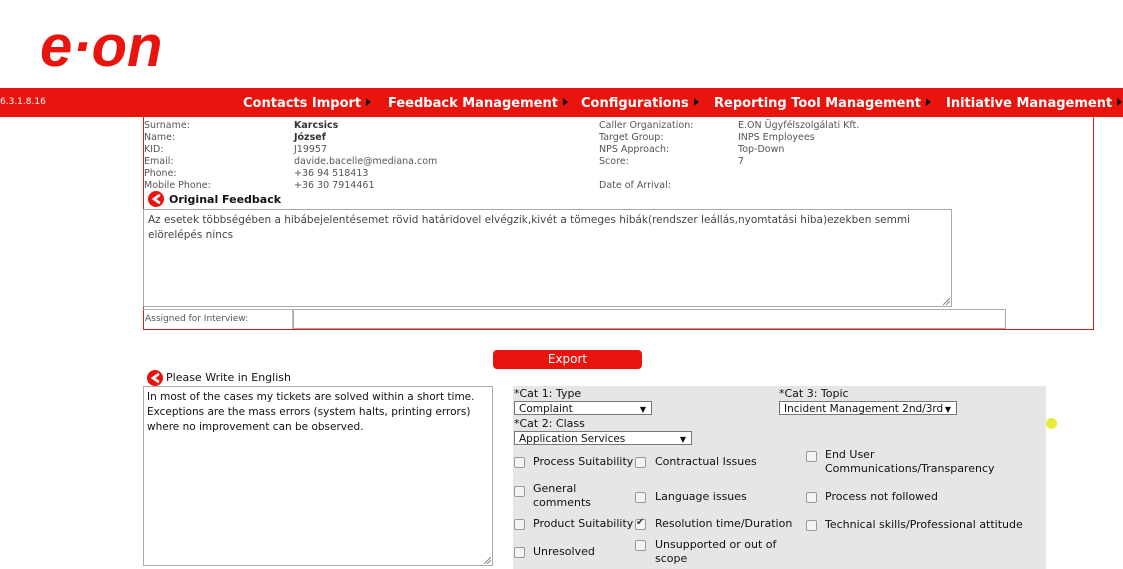 Image resolution: width=1123 pixels, height=569 pixels. Describe the element at coordinates (603, 438) in the screenshot. I see `cat2-class-select: Application Services ▼` at that location.